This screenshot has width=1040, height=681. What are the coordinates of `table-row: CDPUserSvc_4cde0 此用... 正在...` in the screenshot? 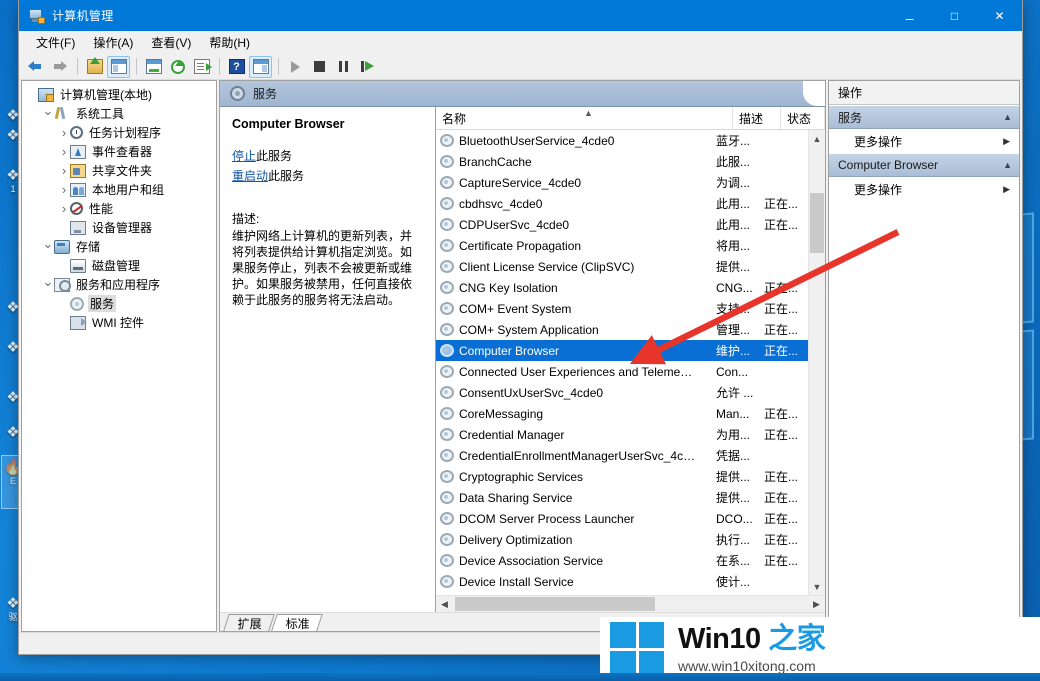 It's located at (622, 224).